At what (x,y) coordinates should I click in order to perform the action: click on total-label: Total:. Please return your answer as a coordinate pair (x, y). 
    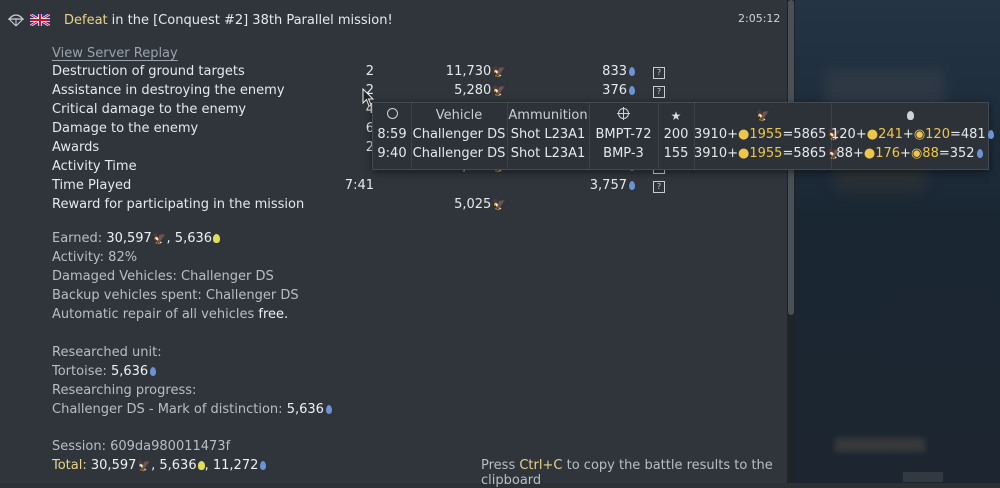
    Looking at the image, I should click on (69, 465).